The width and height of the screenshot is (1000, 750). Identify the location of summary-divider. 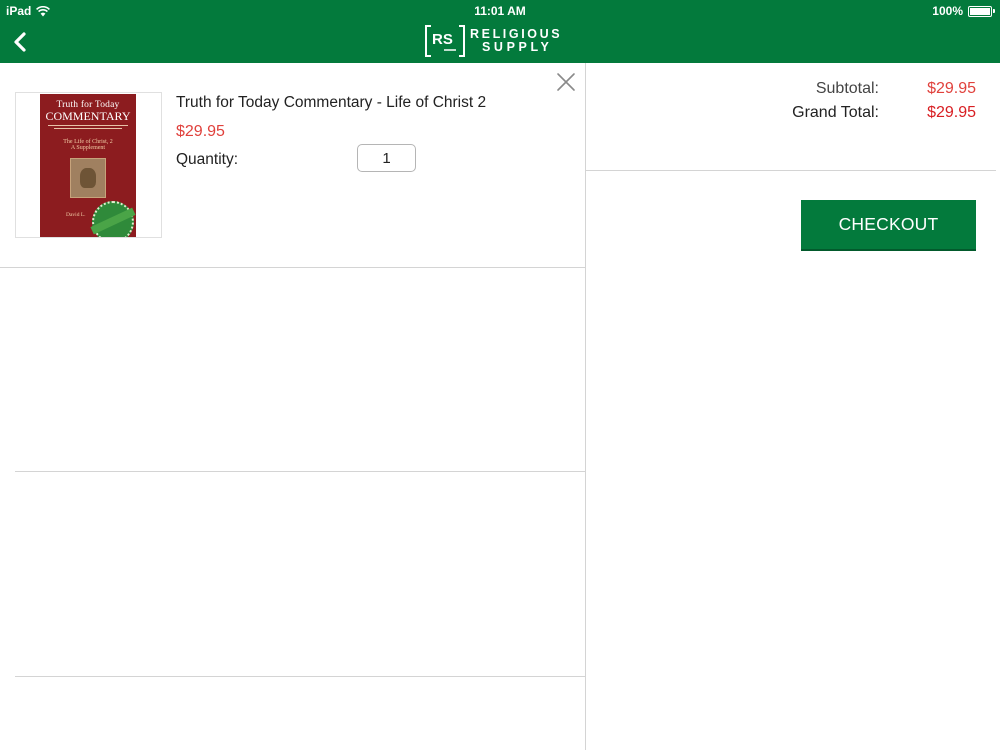
(791, 170).